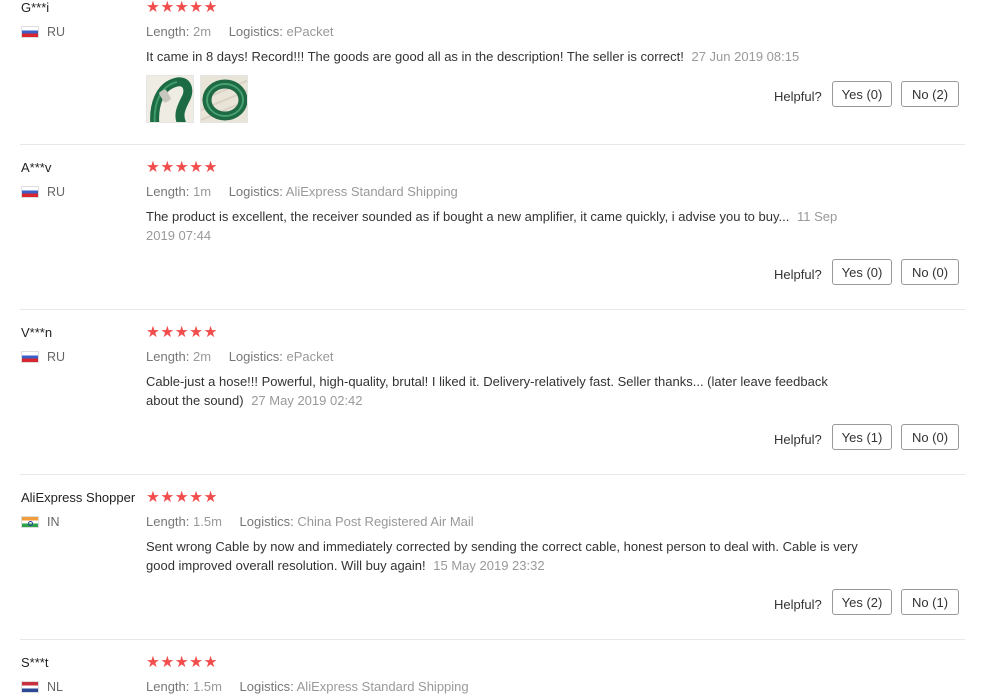 This screenshot has width=989, height=695. I want to click on india-flag-icon, so click(30, 522).